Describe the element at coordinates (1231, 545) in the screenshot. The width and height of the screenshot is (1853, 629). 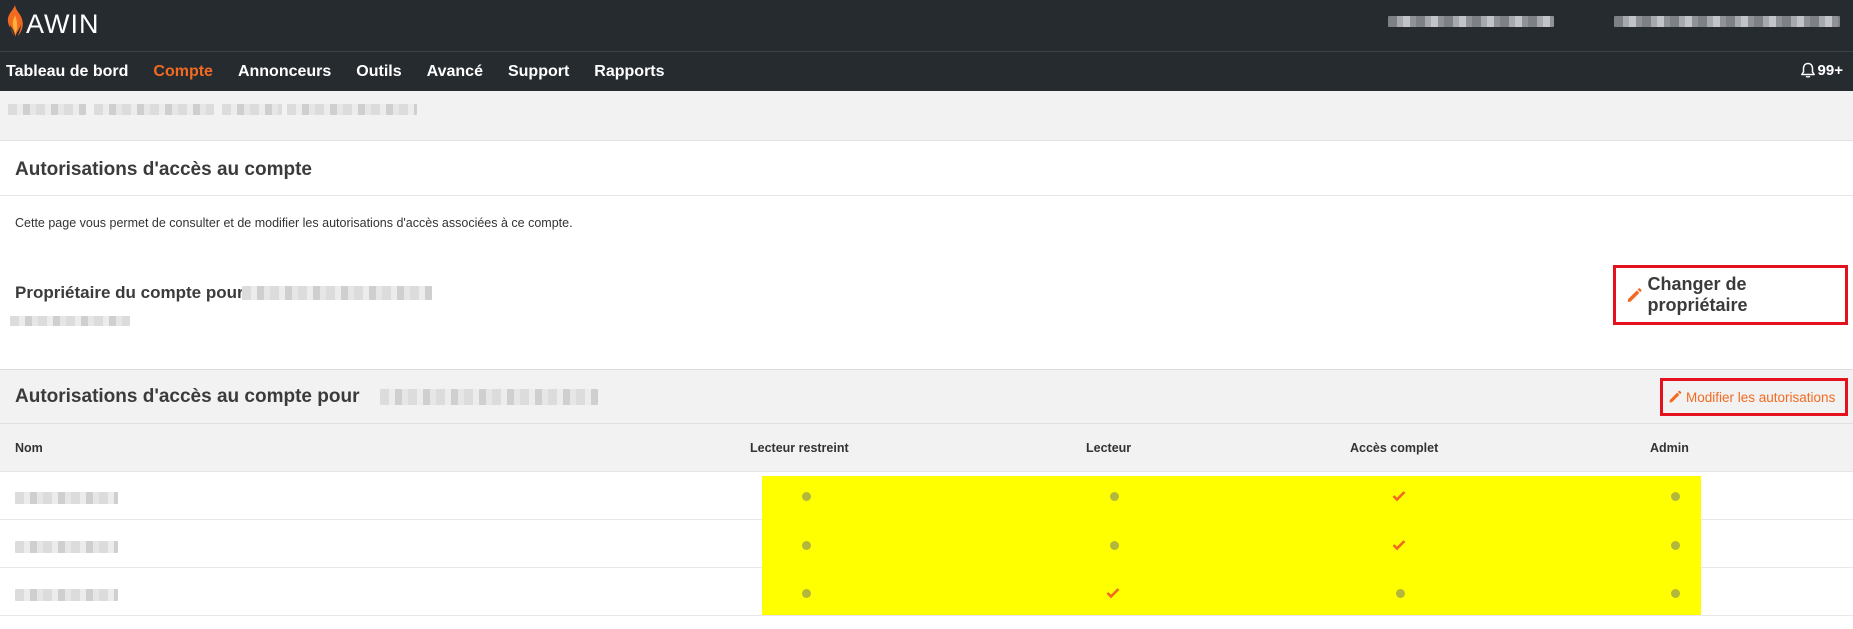
I see `highlight-overlay` at that location.